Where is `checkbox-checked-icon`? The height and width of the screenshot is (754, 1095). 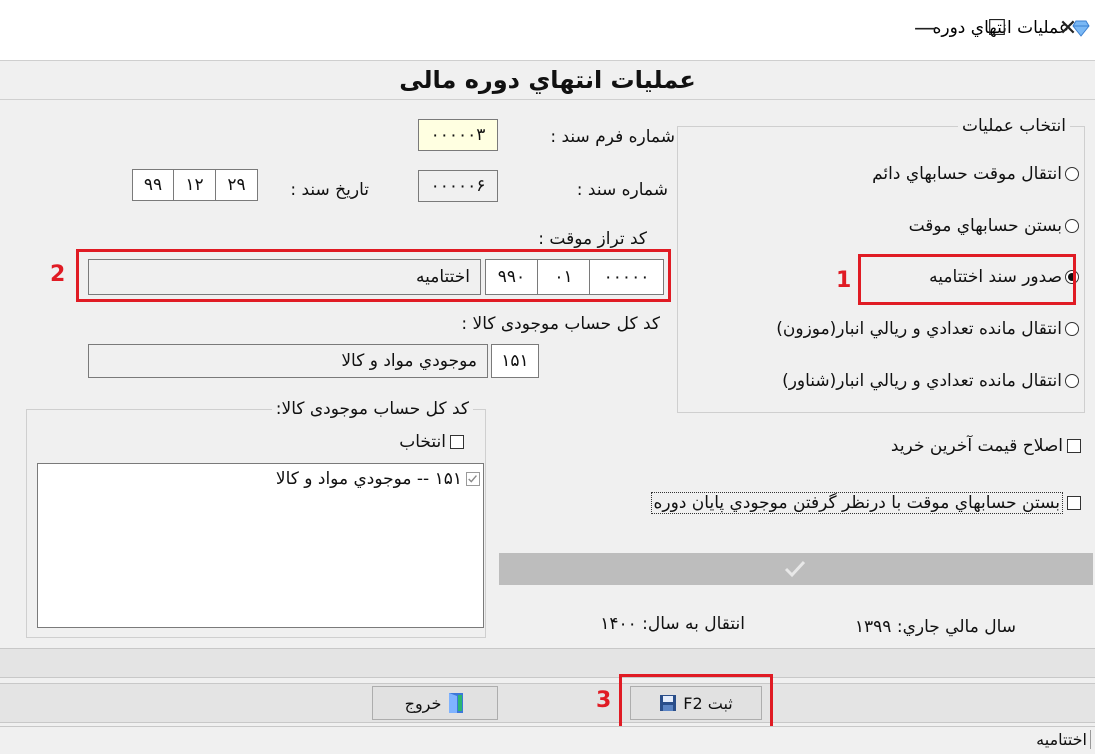
checkbox-checked-icon is located at coordinates (473, 479).